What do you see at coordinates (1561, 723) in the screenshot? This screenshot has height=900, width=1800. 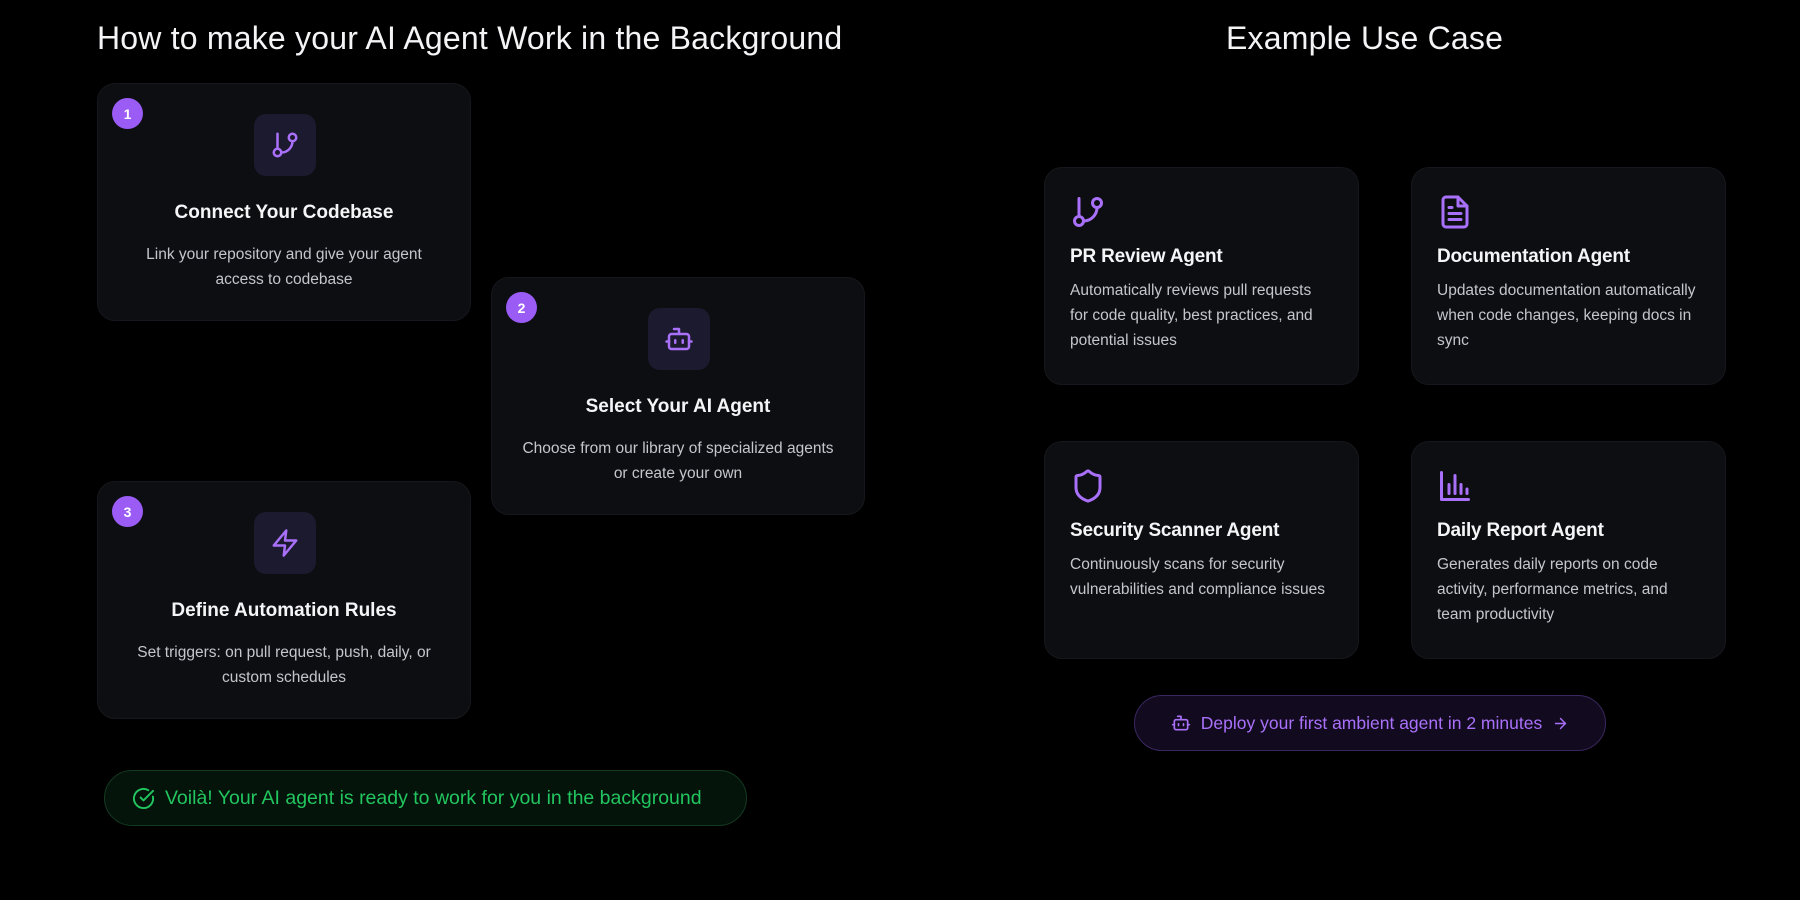 I see `arrow-right-icon` at bounding box center [1561, 723].